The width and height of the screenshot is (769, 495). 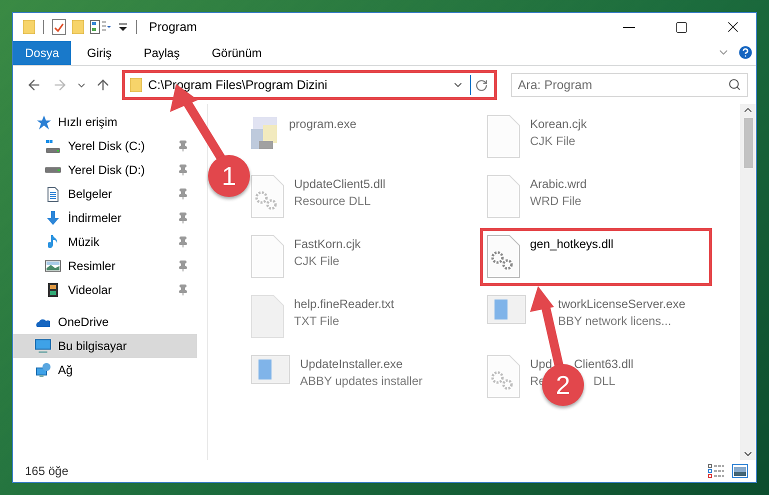 What do you see at coordinates (745, 52) in the screenshot?
I see `help-icon` at bounding box center [745, 52].